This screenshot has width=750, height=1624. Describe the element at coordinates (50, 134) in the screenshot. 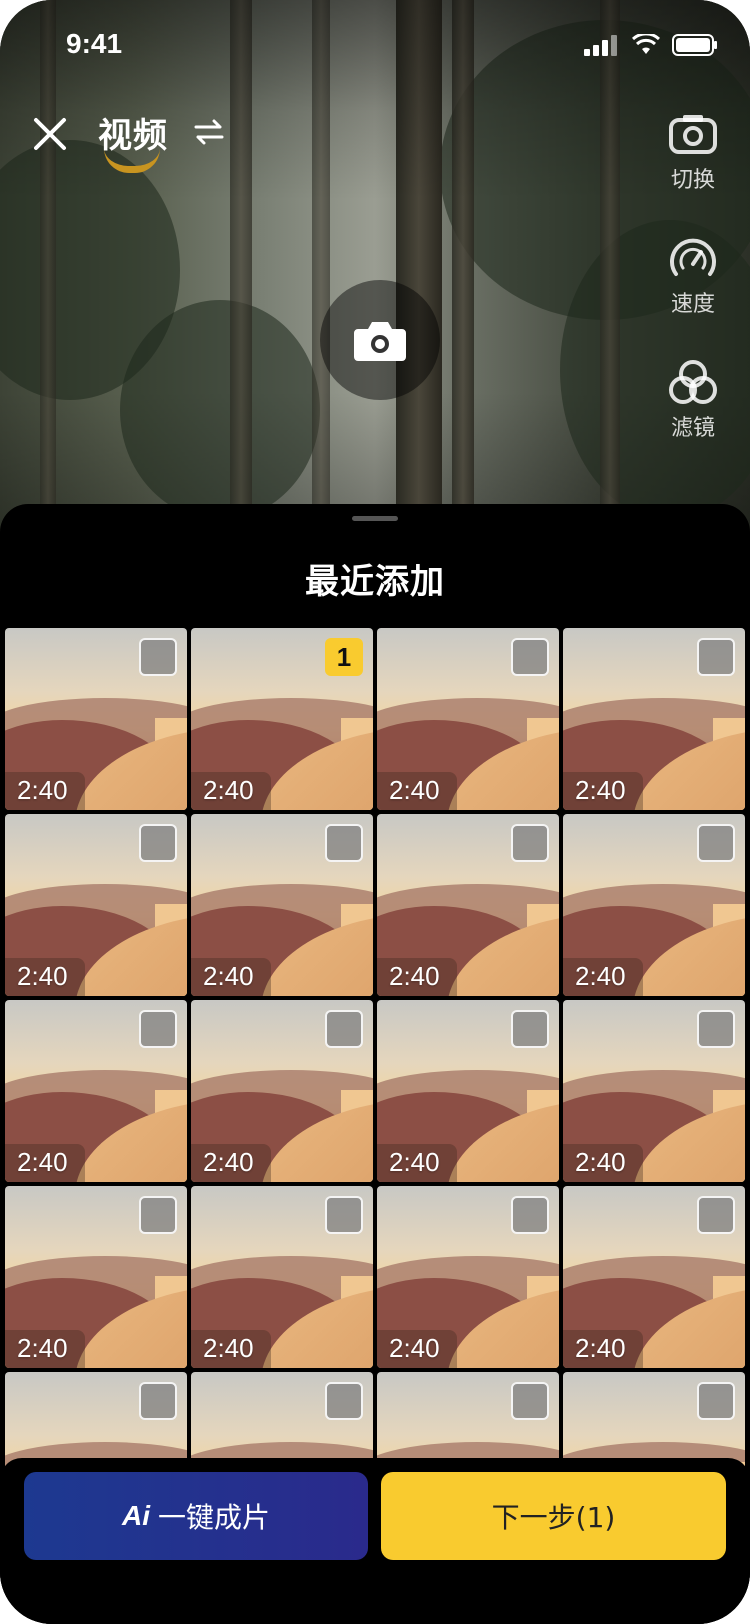

I see `close-icon` at that location.